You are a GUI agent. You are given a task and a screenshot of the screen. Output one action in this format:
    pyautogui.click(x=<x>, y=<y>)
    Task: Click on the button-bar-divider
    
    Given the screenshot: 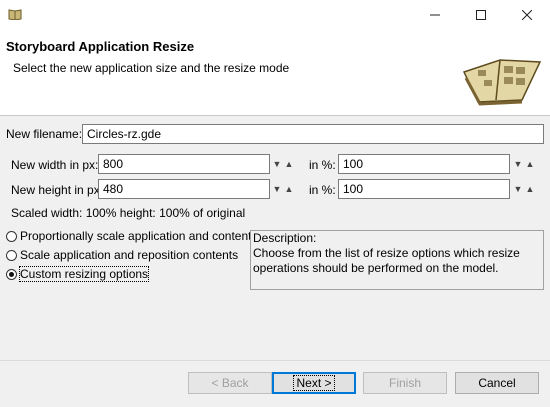 What is the action you would take?
    pyautogui.click(x=275, y=360)
    